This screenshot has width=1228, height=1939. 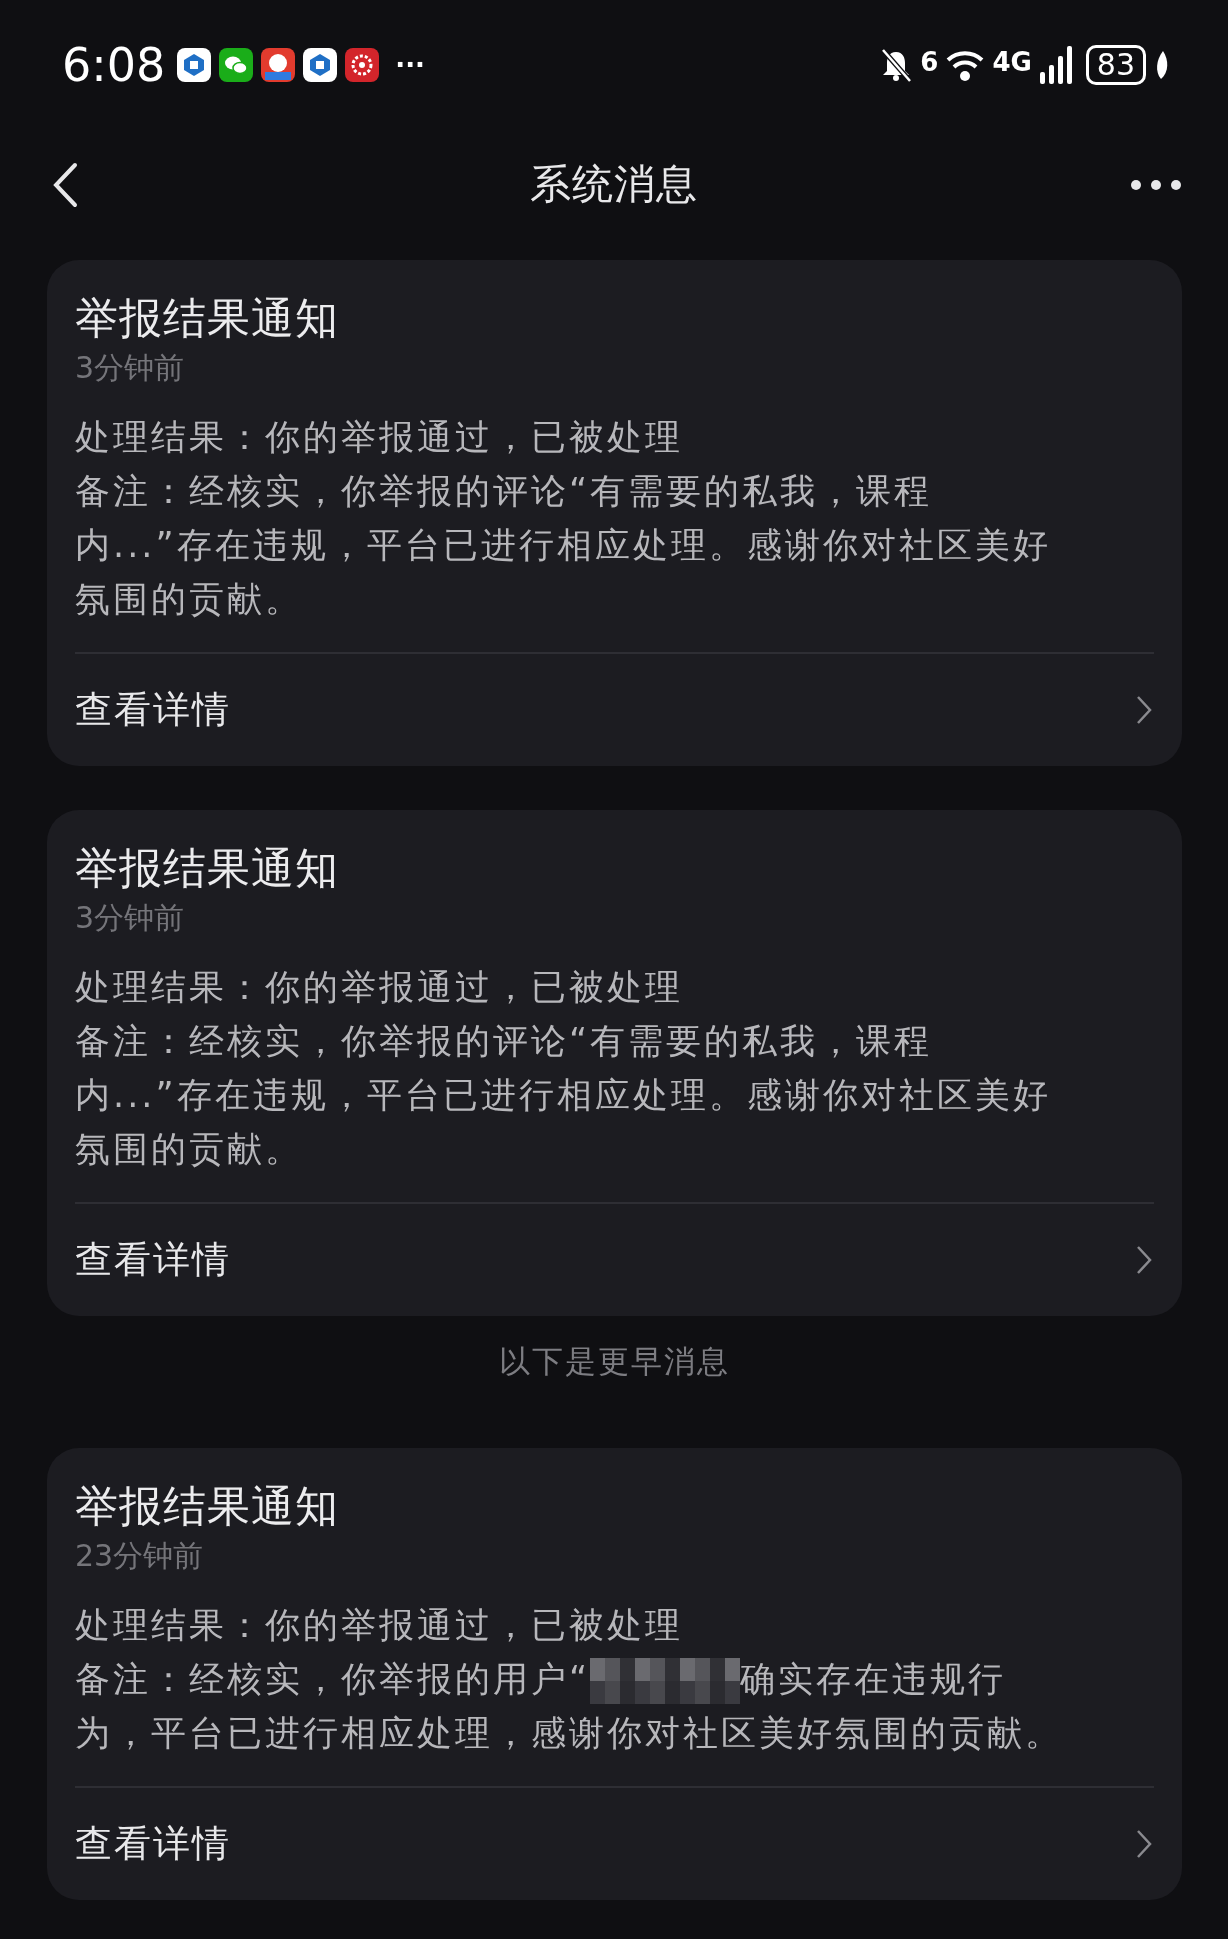 What do you see at coordinates (896, 65) in the screenshot?
I see `mute-bell-icon` at bounding box center [896, 65].